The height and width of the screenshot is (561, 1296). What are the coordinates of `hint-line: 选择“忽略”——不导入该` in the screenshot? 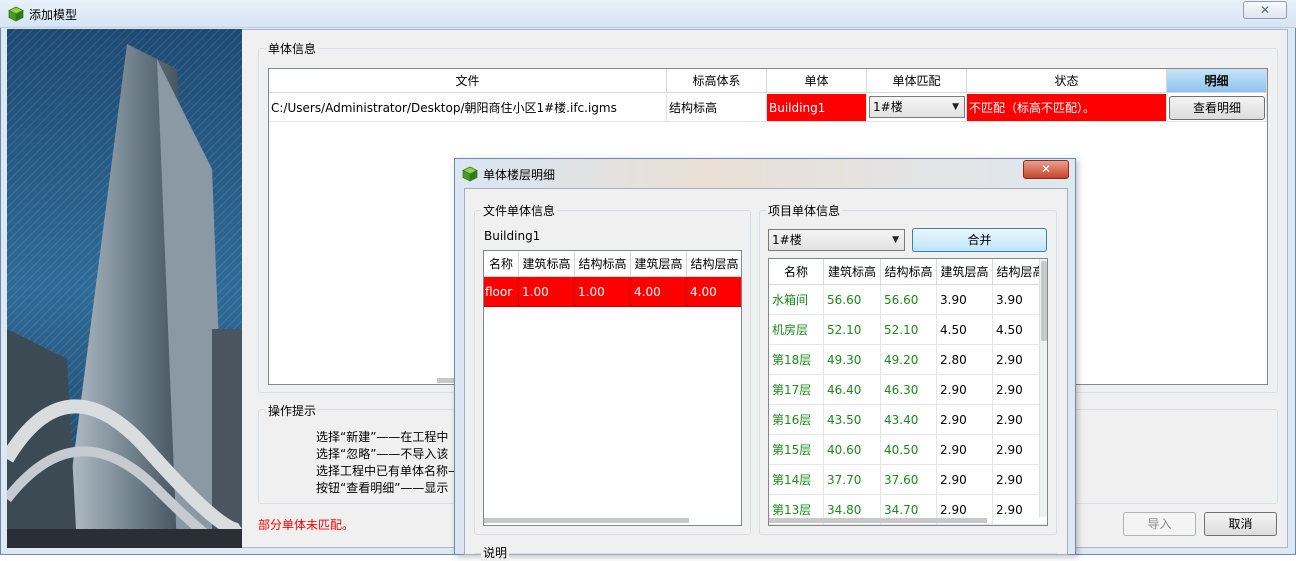 It's located at (382, 454).